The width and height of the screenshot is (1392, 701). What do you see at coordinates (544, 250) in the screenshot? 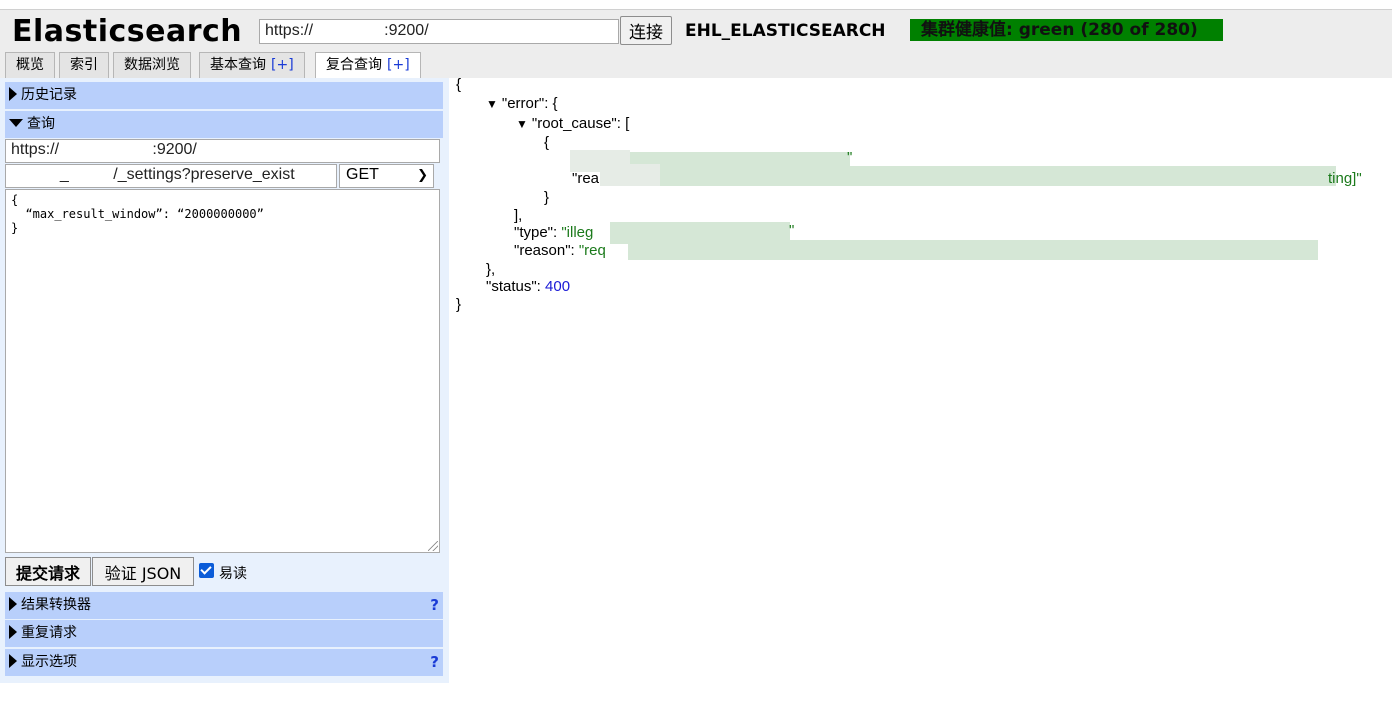
I see `json-key: "reason":` at bounding box center [544, 250].